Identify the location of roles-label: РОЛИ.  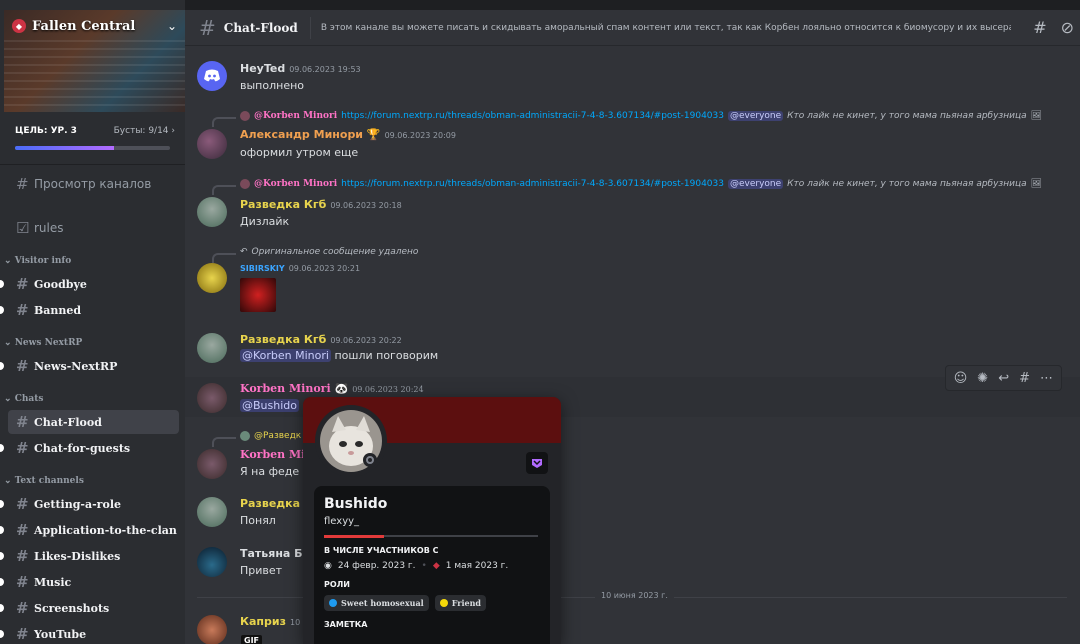
(337, 584).